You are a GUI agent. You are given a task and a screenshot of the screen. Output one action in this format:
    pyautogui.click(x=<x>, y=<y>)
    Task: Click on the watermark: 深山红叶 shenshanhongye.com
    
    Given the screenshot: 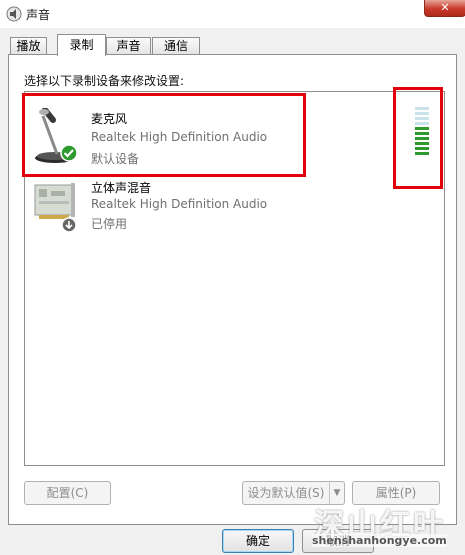 What is the action you would take?
    pyautogui.click(x=386, y=527)
    